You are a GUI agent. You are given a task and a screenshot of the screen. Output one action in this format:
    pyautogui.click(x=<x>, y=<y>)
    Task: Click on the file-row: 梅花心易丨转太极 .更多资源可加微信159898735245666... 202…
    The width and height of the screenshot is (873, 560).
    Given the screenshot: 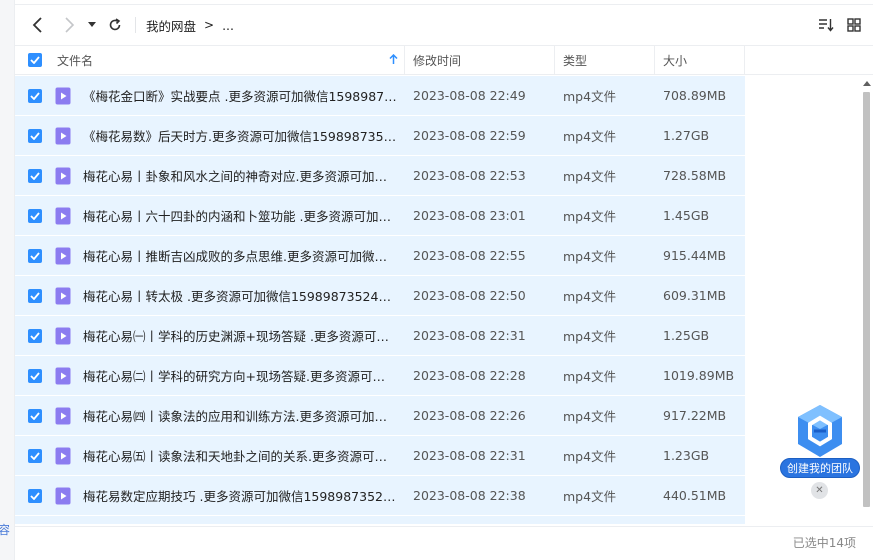 What is the action you would take?
    pyautogui.click(x=380, y=296)
    